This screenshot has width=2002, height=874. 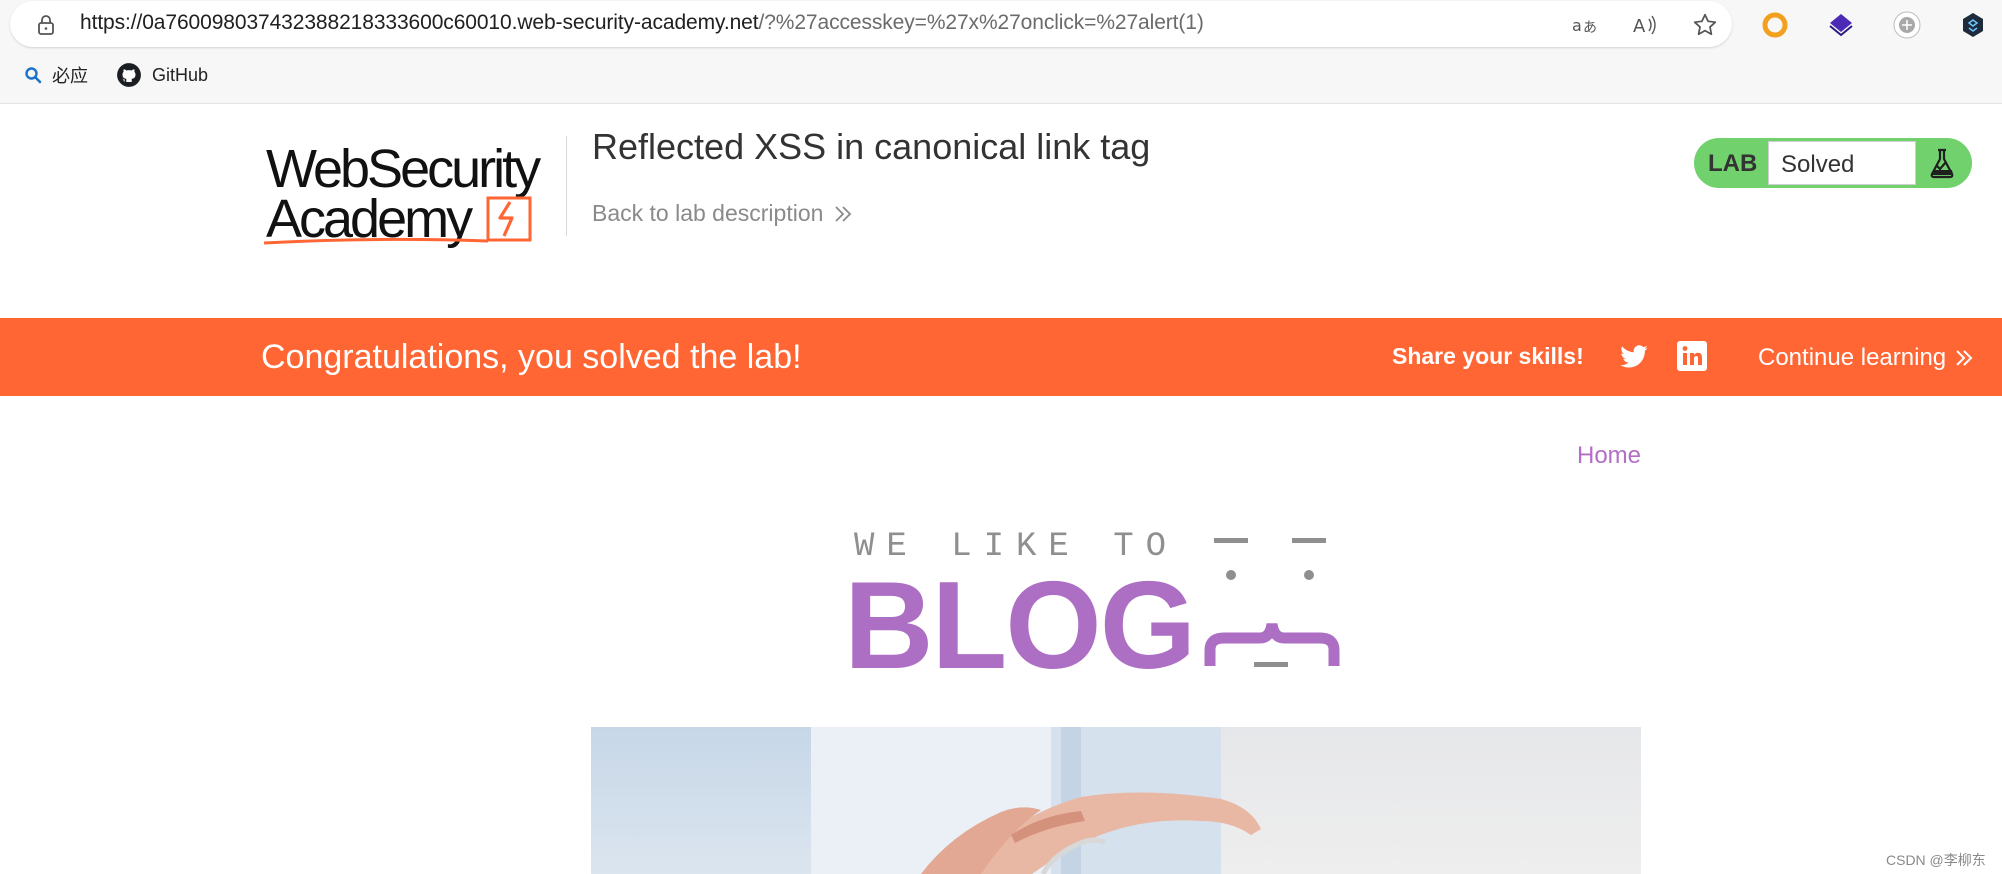 What do you see at coordinates (1634, 357) in the screenshot?
I see `twitter-icon` at bounding box center [1634, 357].